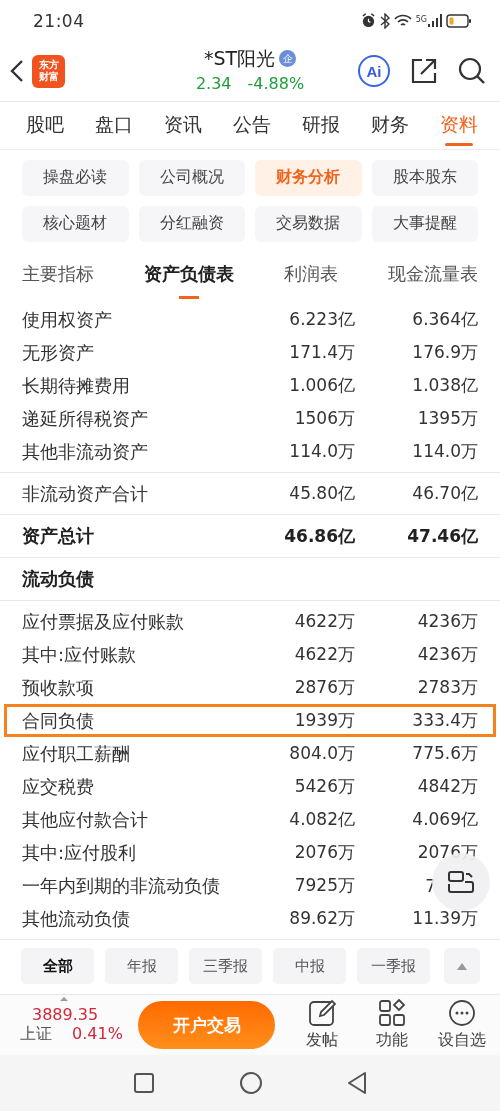 This screenshot has height=1111, width=500. What do you see at coordinates (444, 320) in the screenshot?
I see `value-cell-text: 6.364亿` at bounding box center [444, 320].